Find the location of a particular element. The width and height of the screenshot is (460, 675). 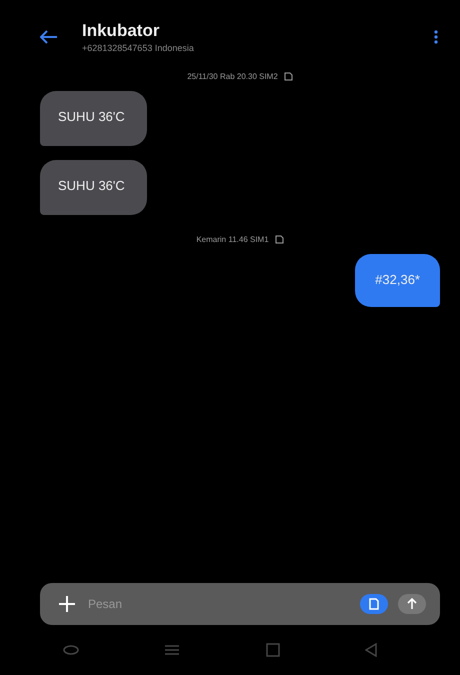

message-input: Pesan is located at coordinates (218, 604).